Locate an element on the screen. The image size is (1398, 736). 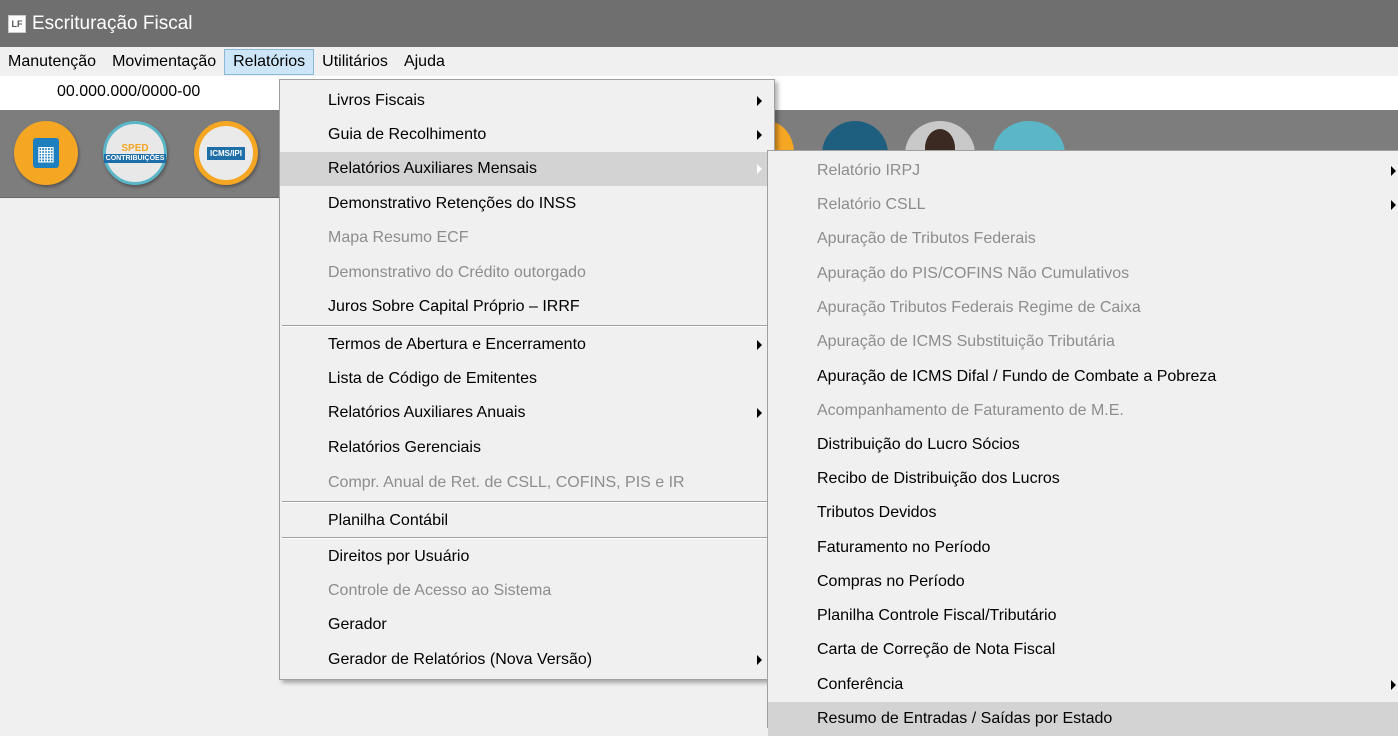
submenu-item-tributos-federais: Apuração de Tributos Federais is located at coordinates (1083, 239).